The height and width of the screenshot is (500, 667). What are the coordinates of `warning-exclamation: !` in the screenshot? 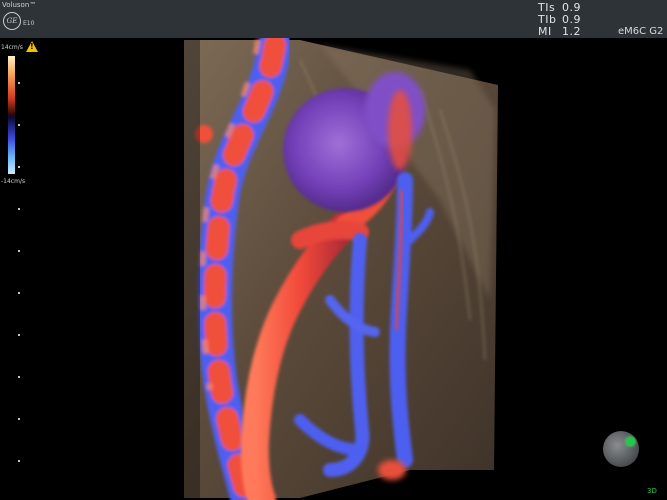 It's located at (32, 46).